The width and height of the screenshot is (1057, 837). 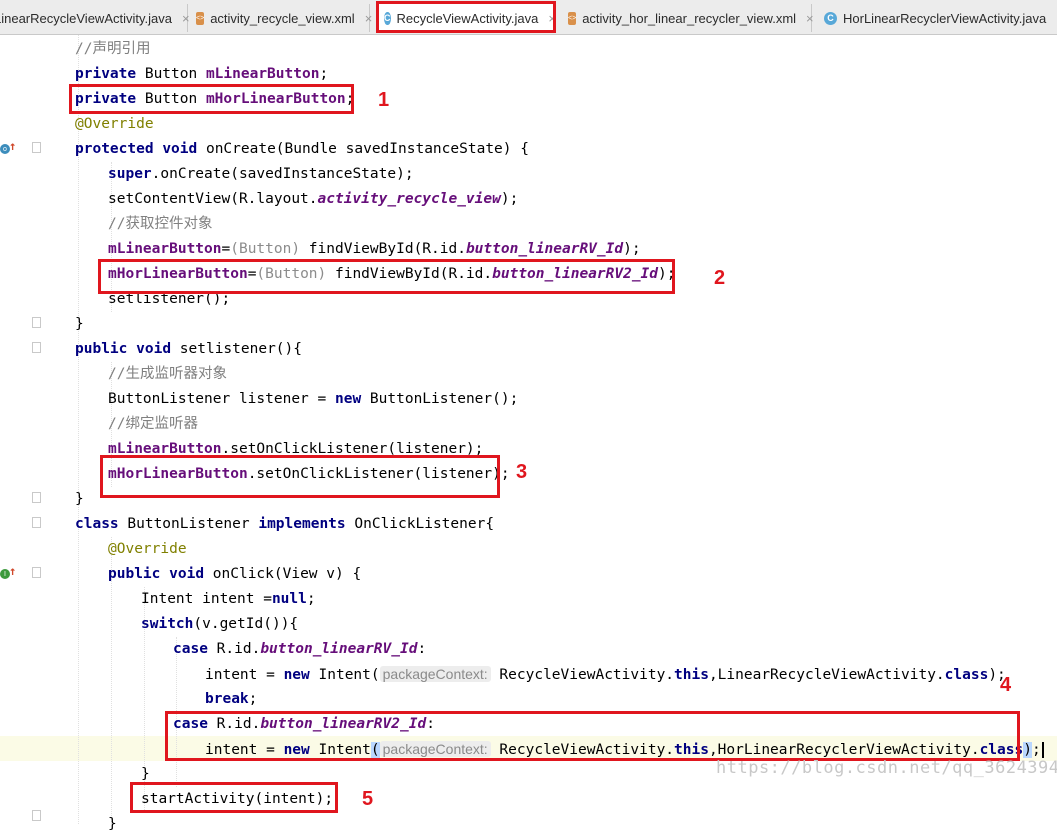 I want to click on java-class-icon: C, so click(x=830, y=18).